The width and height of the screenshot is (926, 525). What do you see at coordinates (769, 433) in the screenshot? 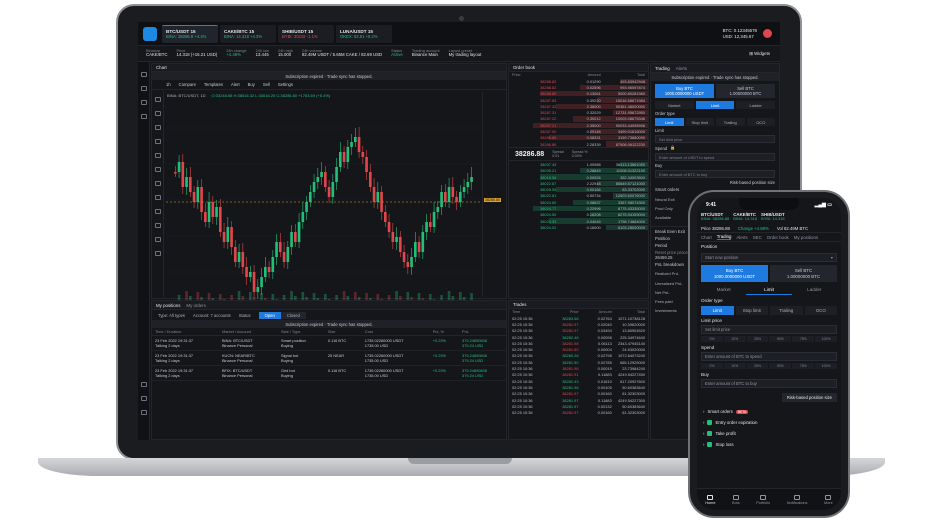
I see `smart-order-item: › Take profit` at bounding box center [769, 433].